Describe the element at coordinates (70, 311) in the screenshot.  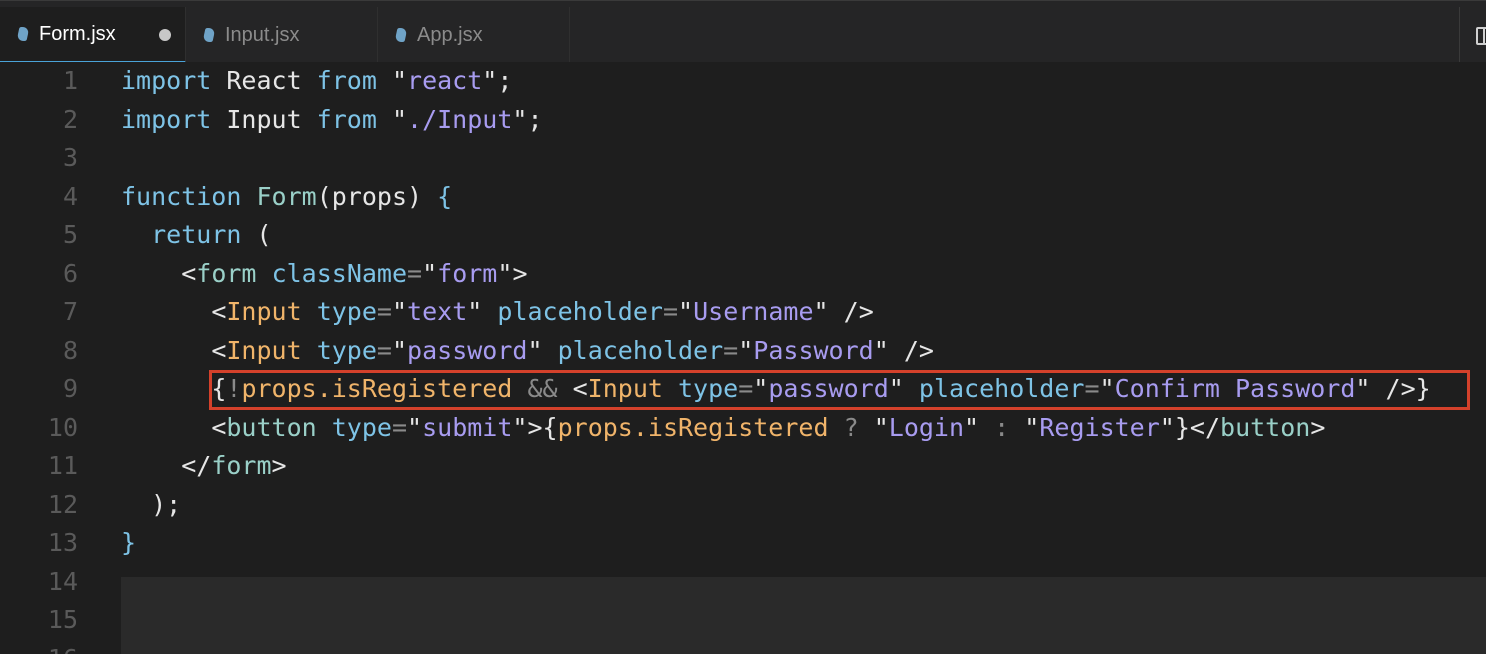
I see `line-number: 7` at that location.